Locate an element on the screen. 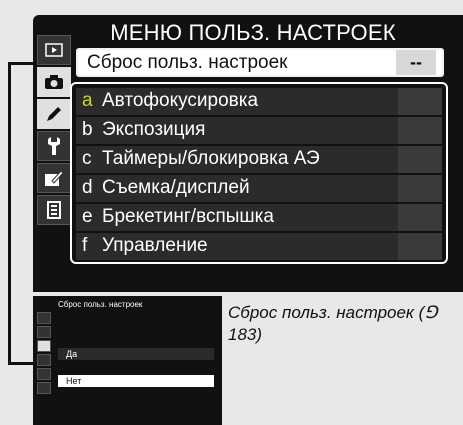 The image size is (463, 425). bank-name: Автофокусировка is located at coordinates (180, 100).